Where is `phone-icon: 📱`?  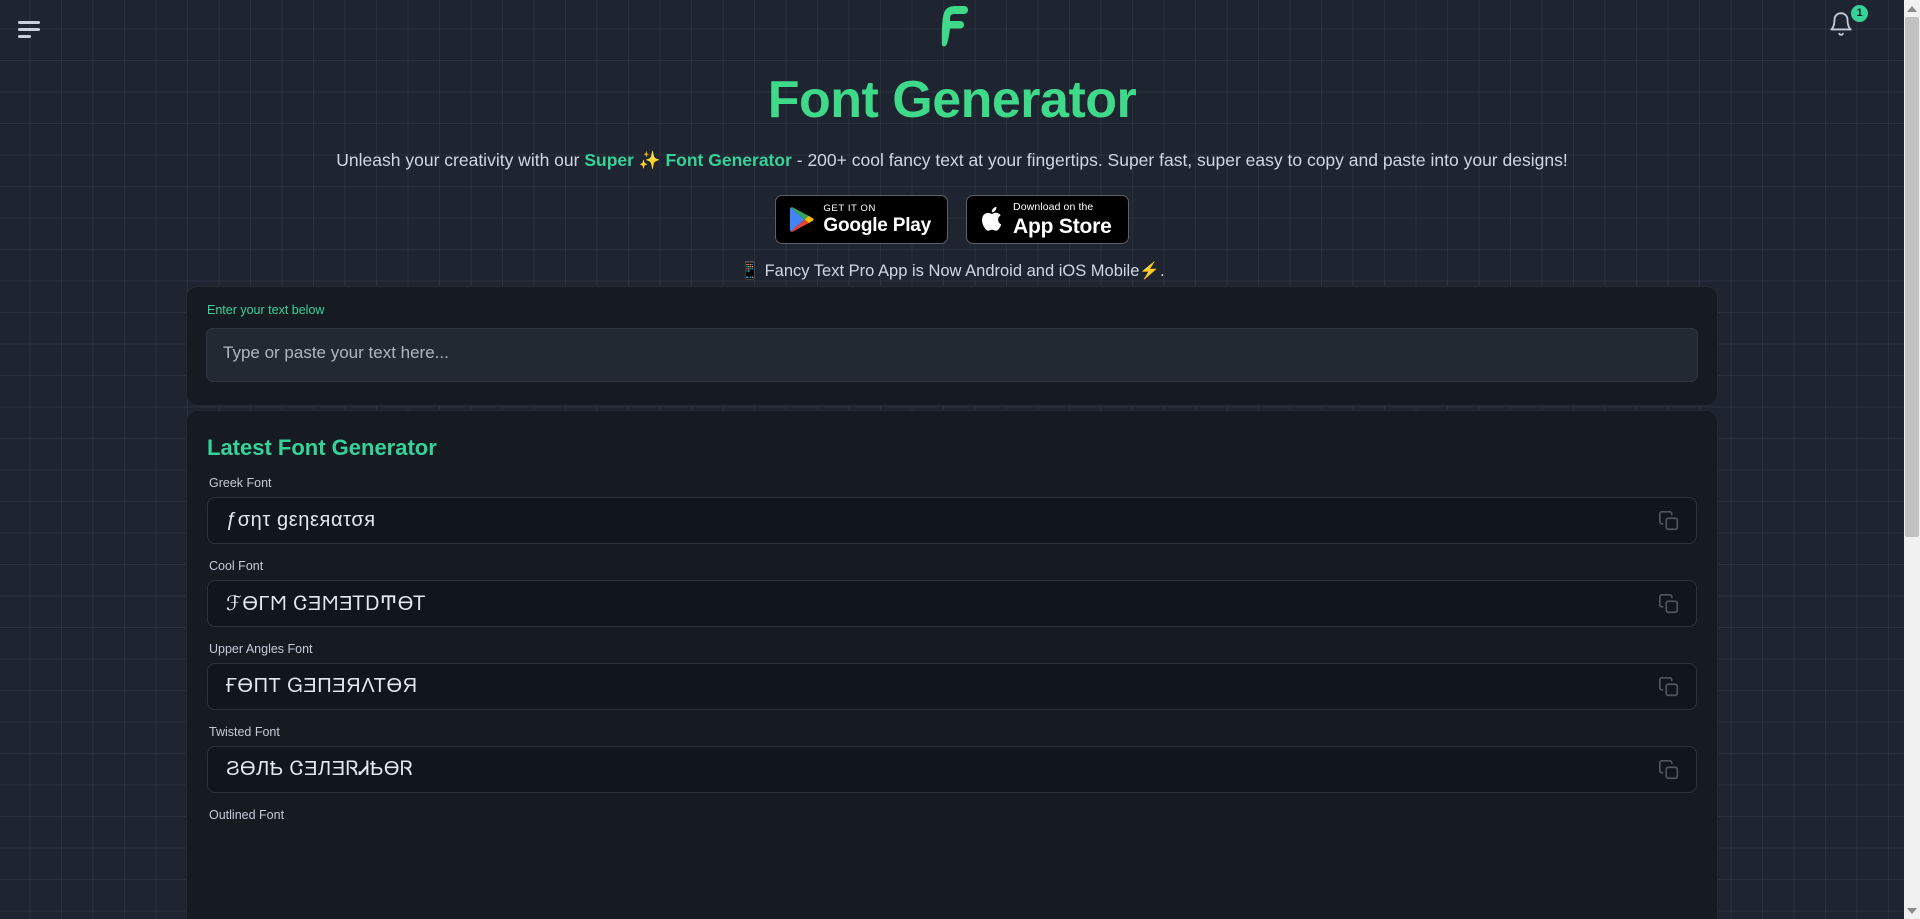
phone-icon: 📱 is located at coordinates (749, 270).